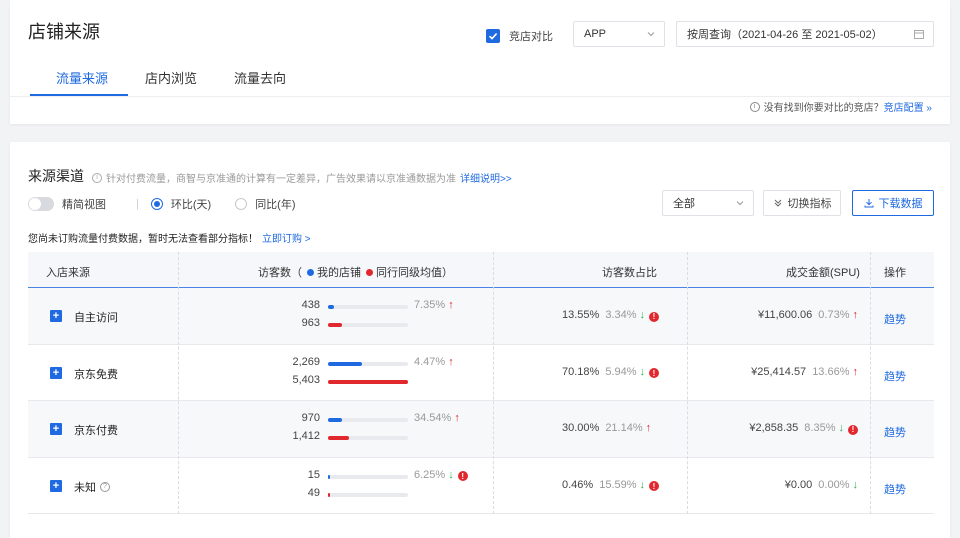 The height and width of the screenshot is (538, 960). I want to click on deal-amount: ¥11,600.06 0.73% ↑, so click(778, 315).